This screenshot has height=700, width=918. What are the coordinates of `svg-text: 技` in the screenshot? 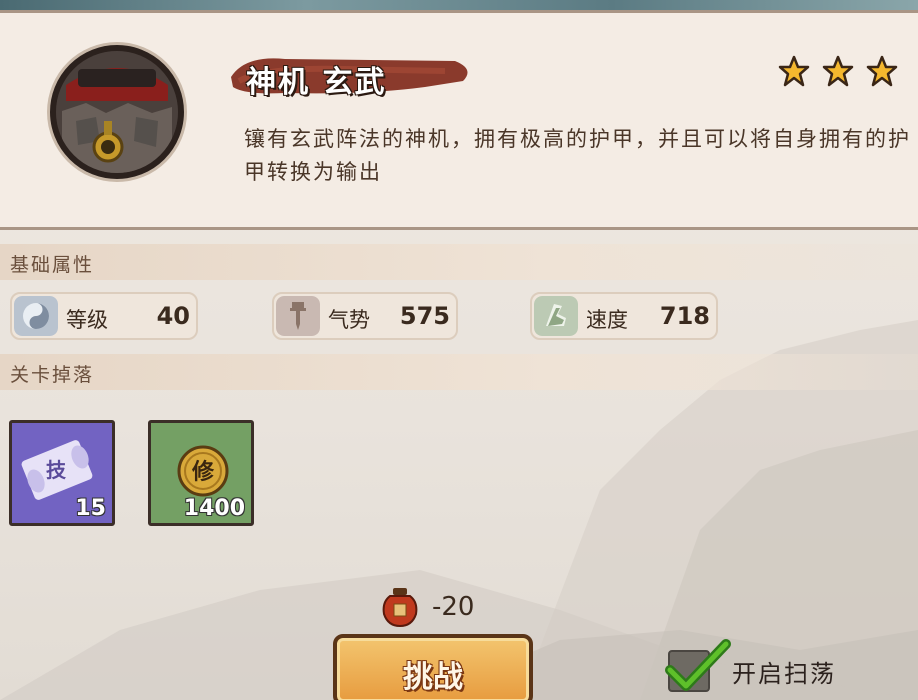 It's located at (56, 470).